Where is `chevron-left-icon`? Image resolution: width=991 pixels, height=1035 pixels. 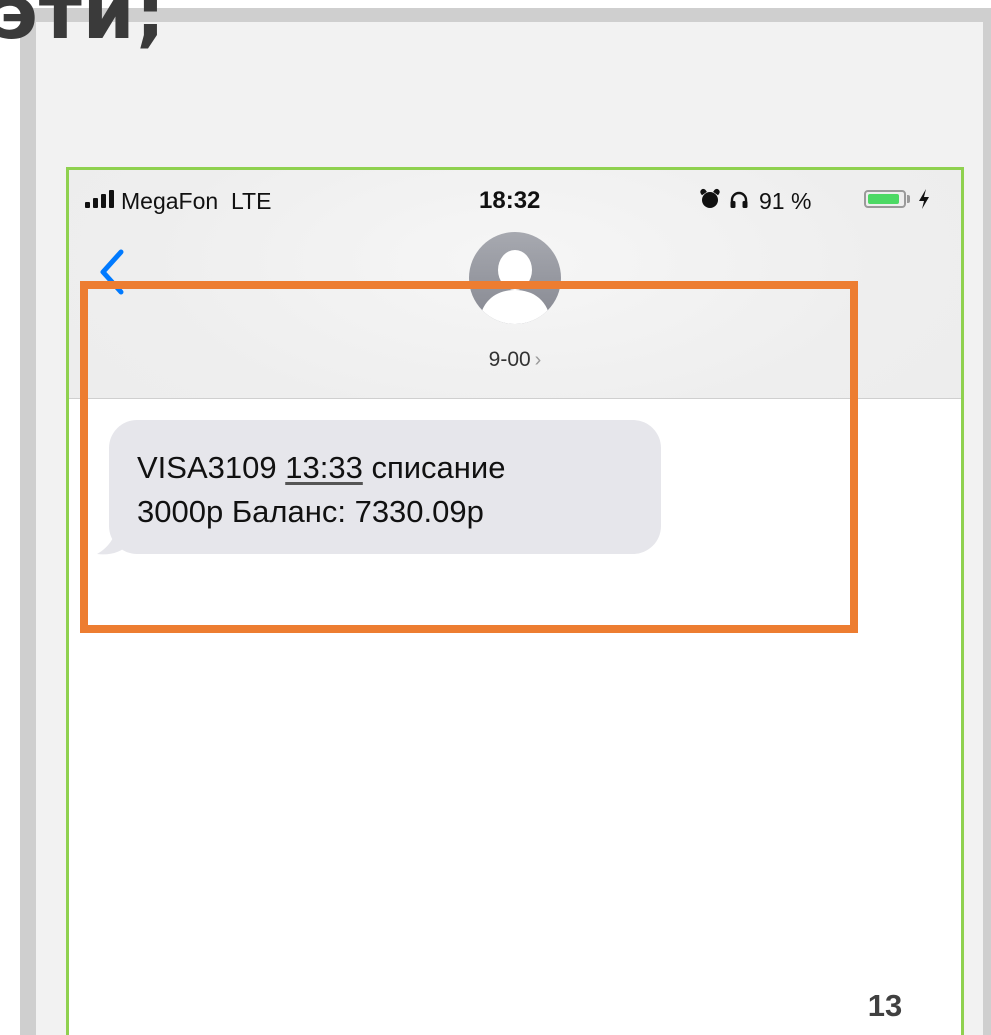
chevron-left-icon is located at coordinates (112, 272).